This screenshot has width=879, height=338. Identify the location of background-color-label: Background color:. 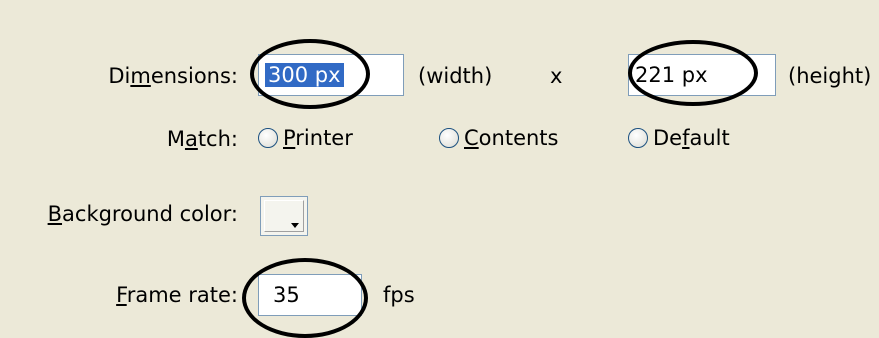
(142, 214).